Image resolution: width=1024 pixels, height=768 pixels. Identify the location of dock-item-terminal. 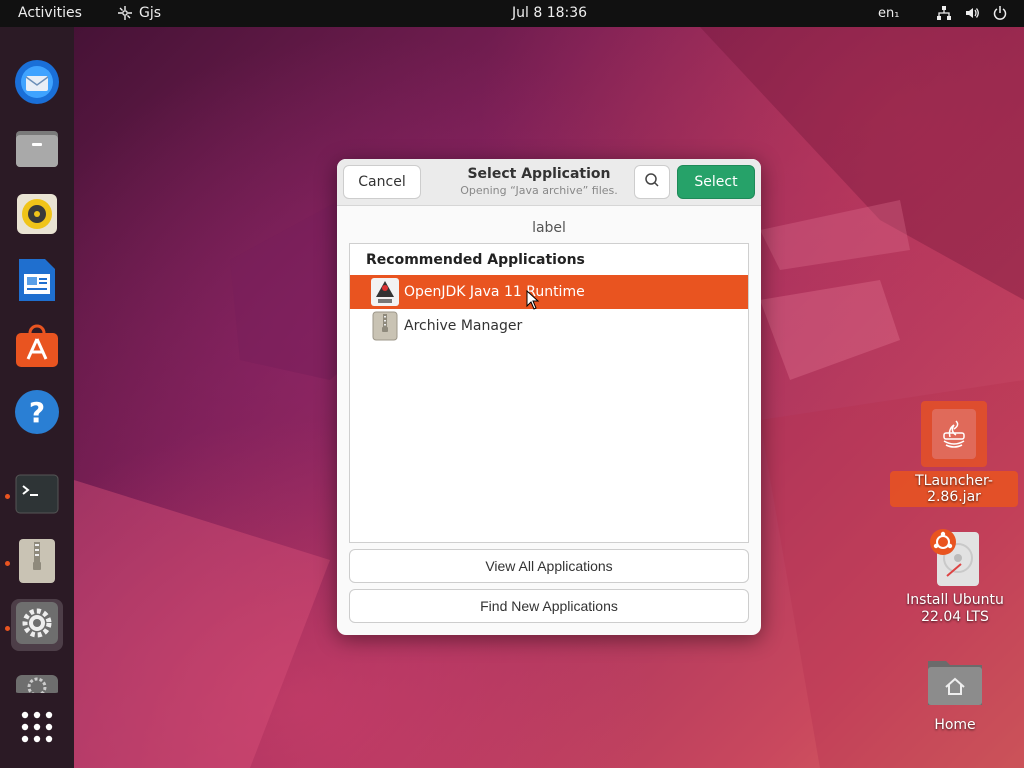
(37, 496).